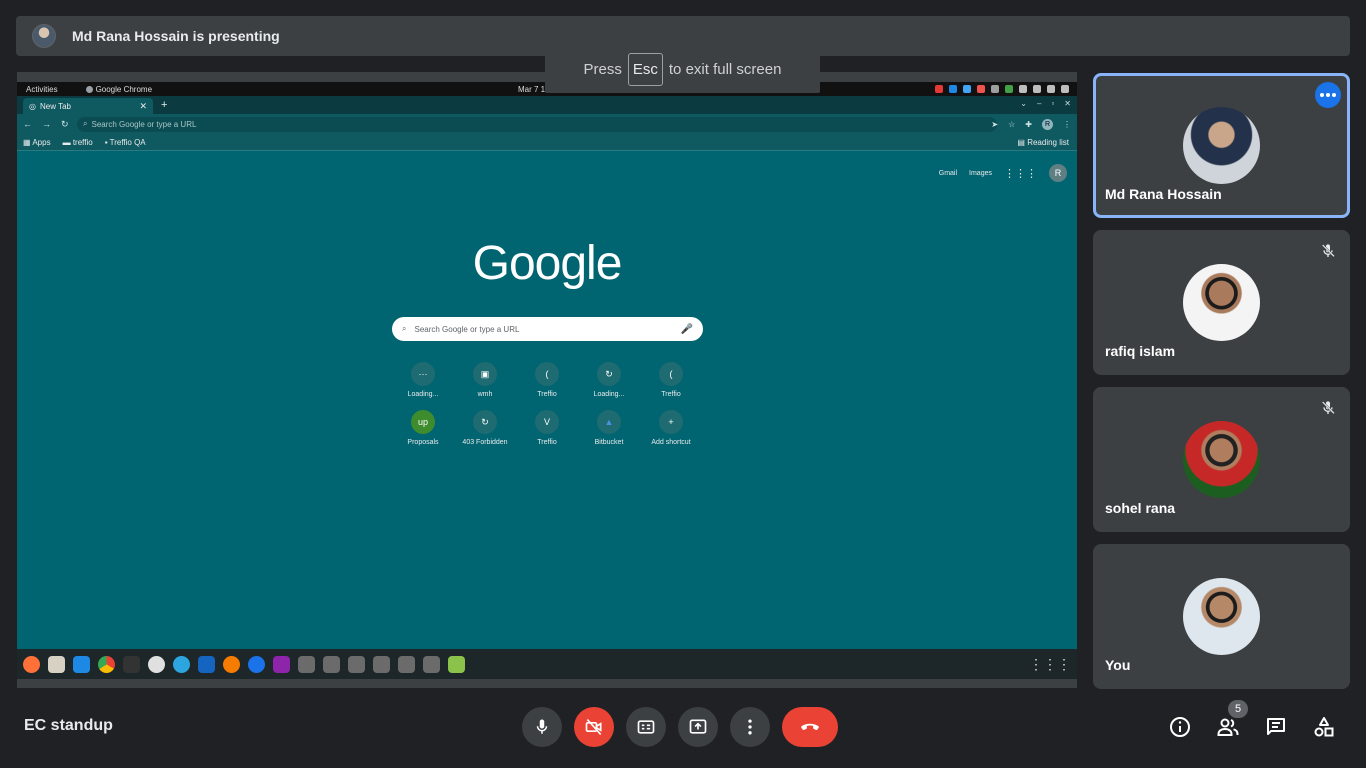  I want to click on participant-tile-md-rana-hossain: Md Rana Hossain, so click(1221, 145).